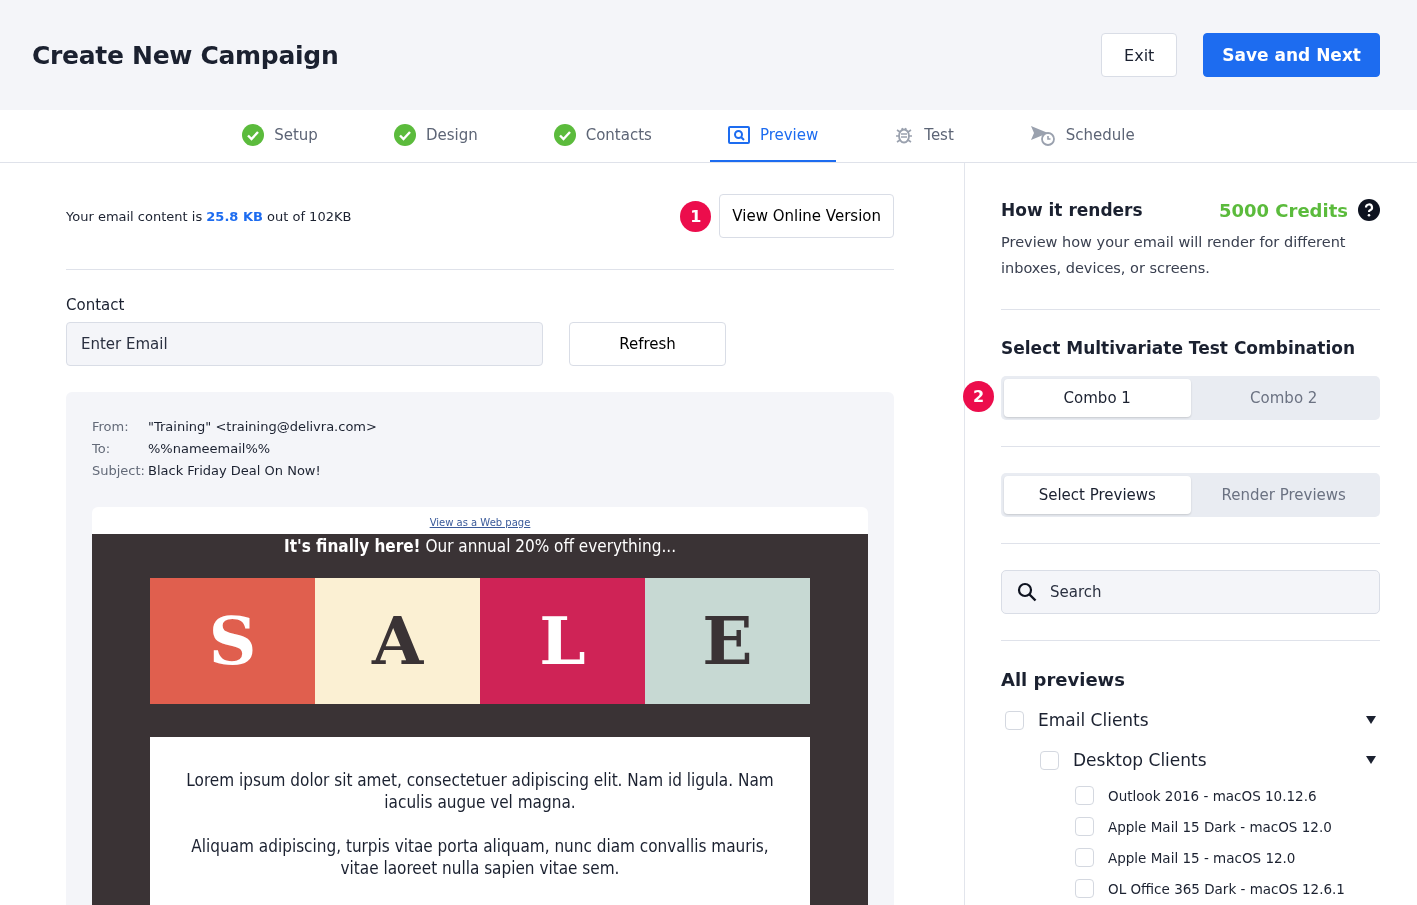 This screenshot has width=1417, height=905. What do you see at coordinates (1190, 269) in the screenshot?
I see `panel-description: Preview how your email will render for different inboxes, devices, or screens.` at bounding box center [1190, 269].